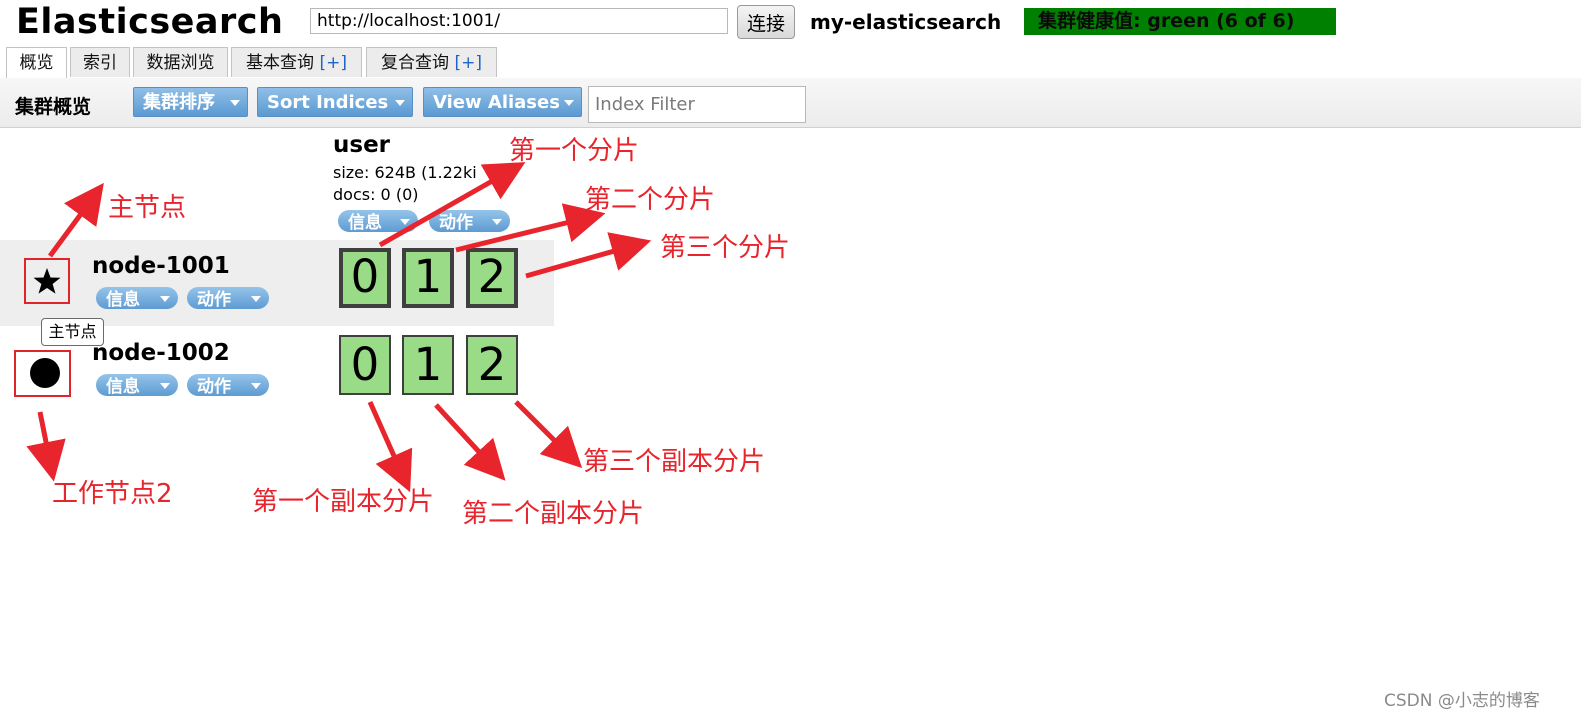 This screenshot has height=724, width=1581. Describe the element at coordinates (766, 22) in the screenshot. I see `connect-button: 连接` at that location.